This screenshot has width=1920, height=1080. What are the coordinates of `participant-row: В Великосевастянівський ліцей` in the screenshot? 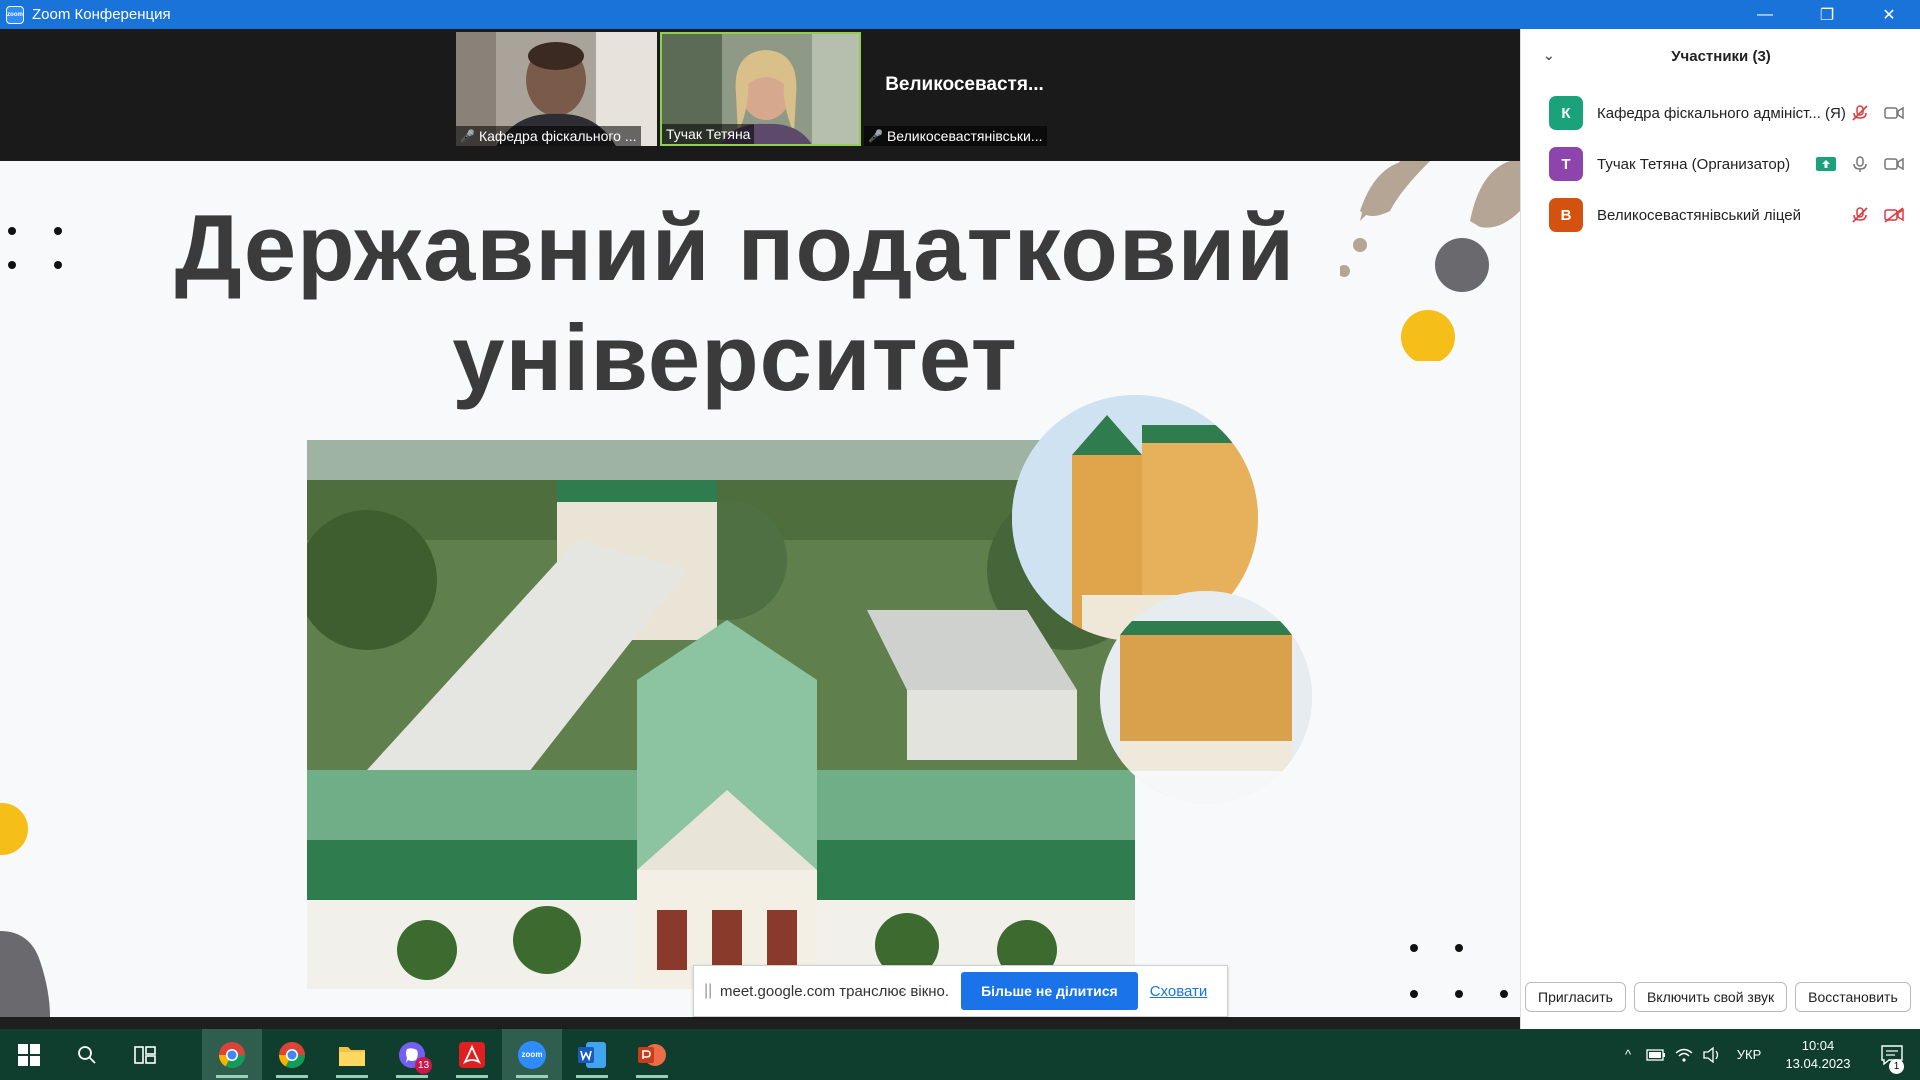 It's located at (1720, 215).